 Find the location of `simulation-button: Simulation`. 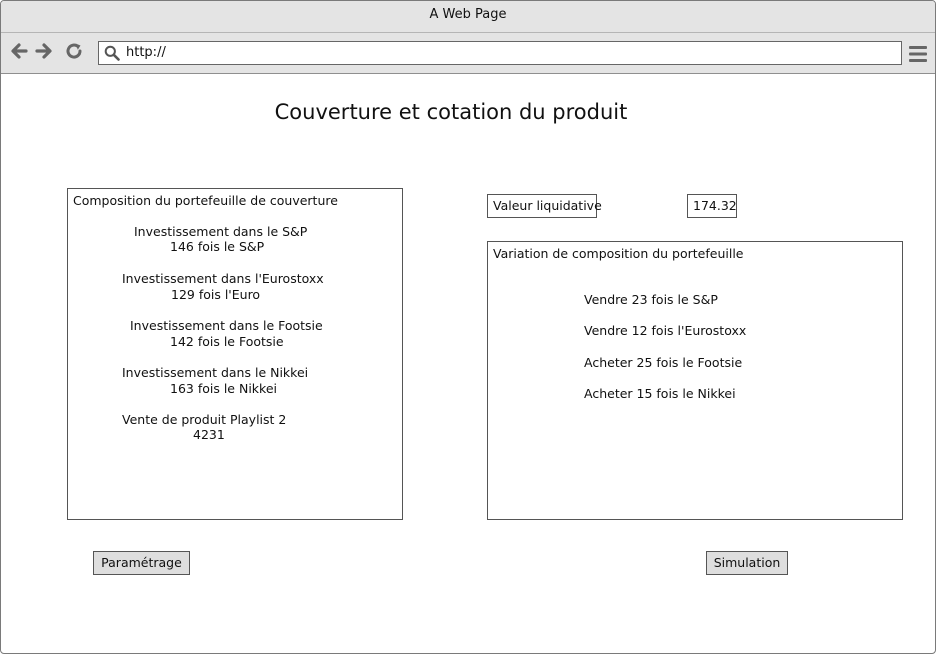

simulation-button: Simulation is located at coordinates (747, 563).